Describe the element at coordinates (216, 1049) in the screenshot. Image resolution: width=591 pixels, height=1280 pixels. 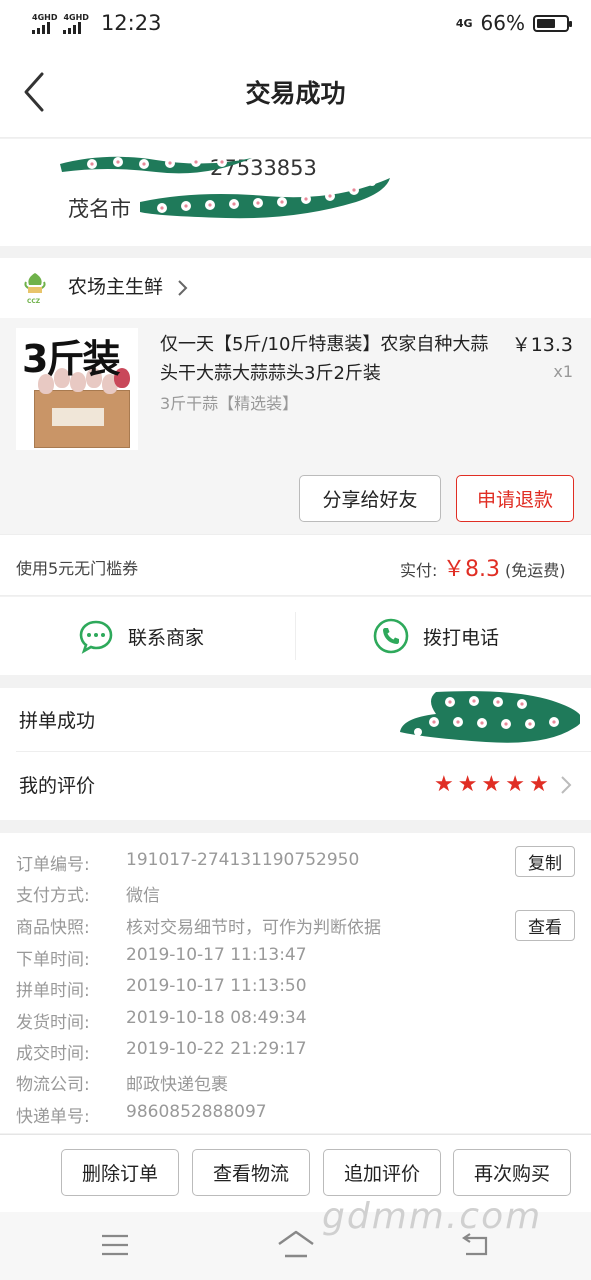
I see `order-info-value: 2019-10-22 21:29:17` at that location.